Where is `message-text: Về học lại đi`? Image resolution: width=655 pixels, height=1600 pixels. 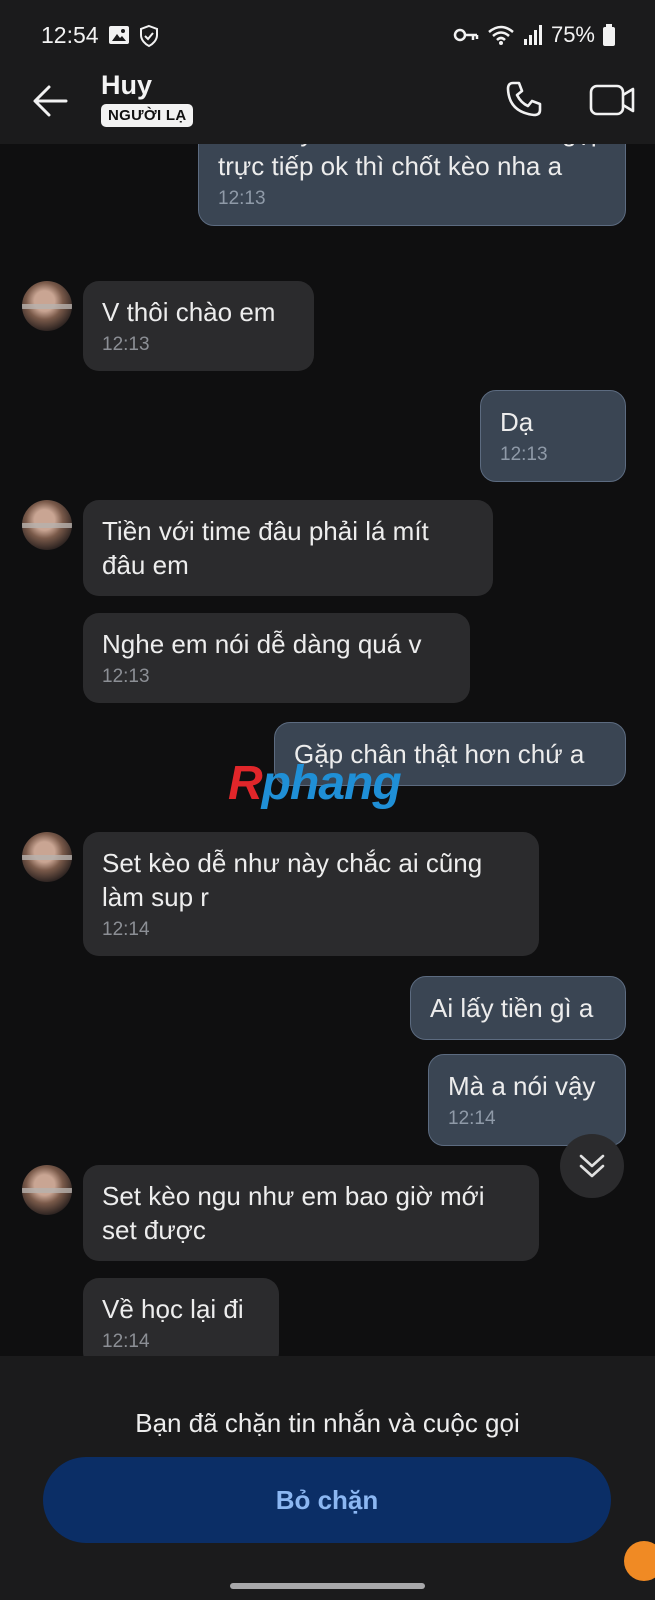 message-text: Về học lại đi is located at coordinates (173, 1309).